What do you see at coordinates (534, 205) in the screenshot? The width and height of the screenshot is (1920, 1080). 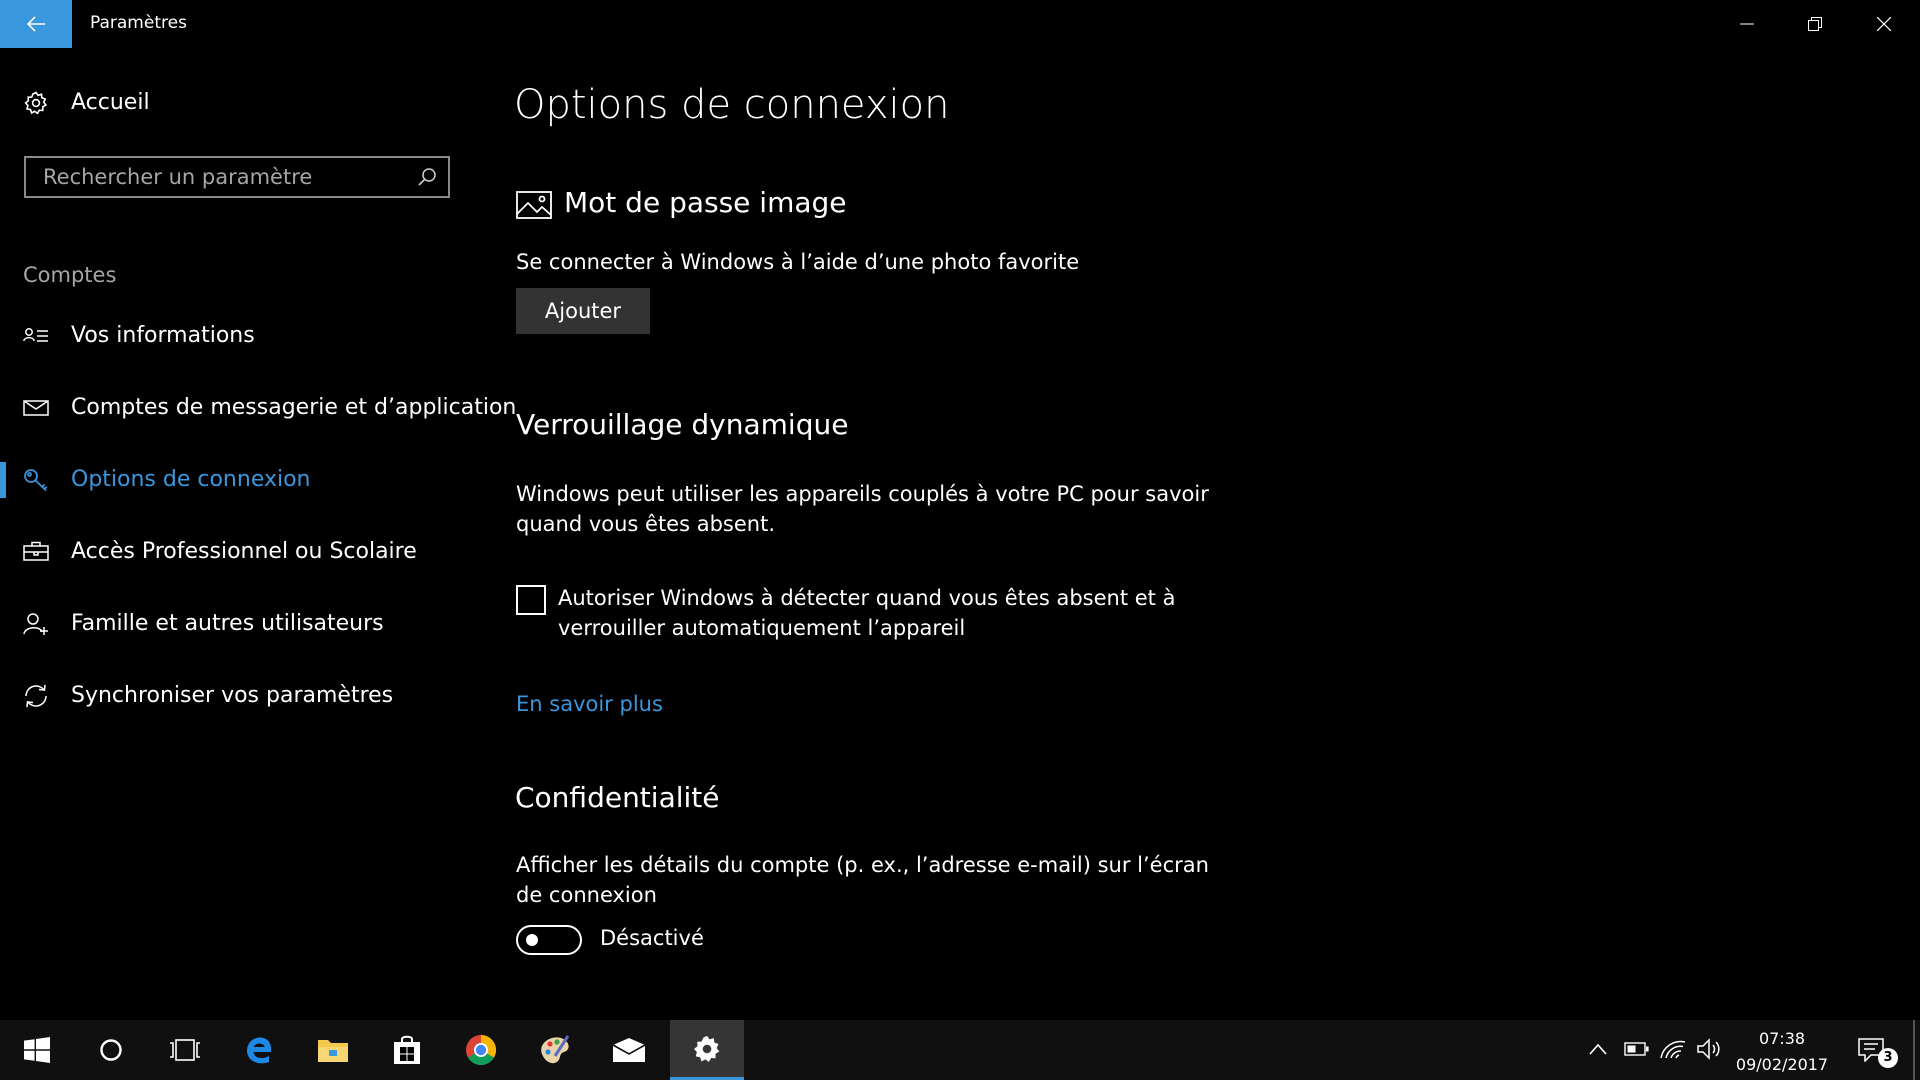 I see `picture-icon` at bounding box center [534, 205].